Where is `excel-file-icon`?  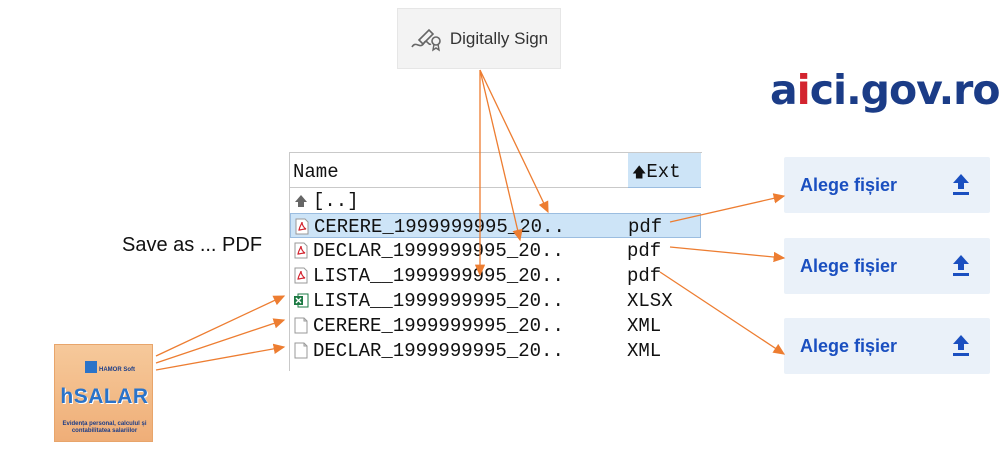 excel-file-icon is located at coordinates (301, 300).